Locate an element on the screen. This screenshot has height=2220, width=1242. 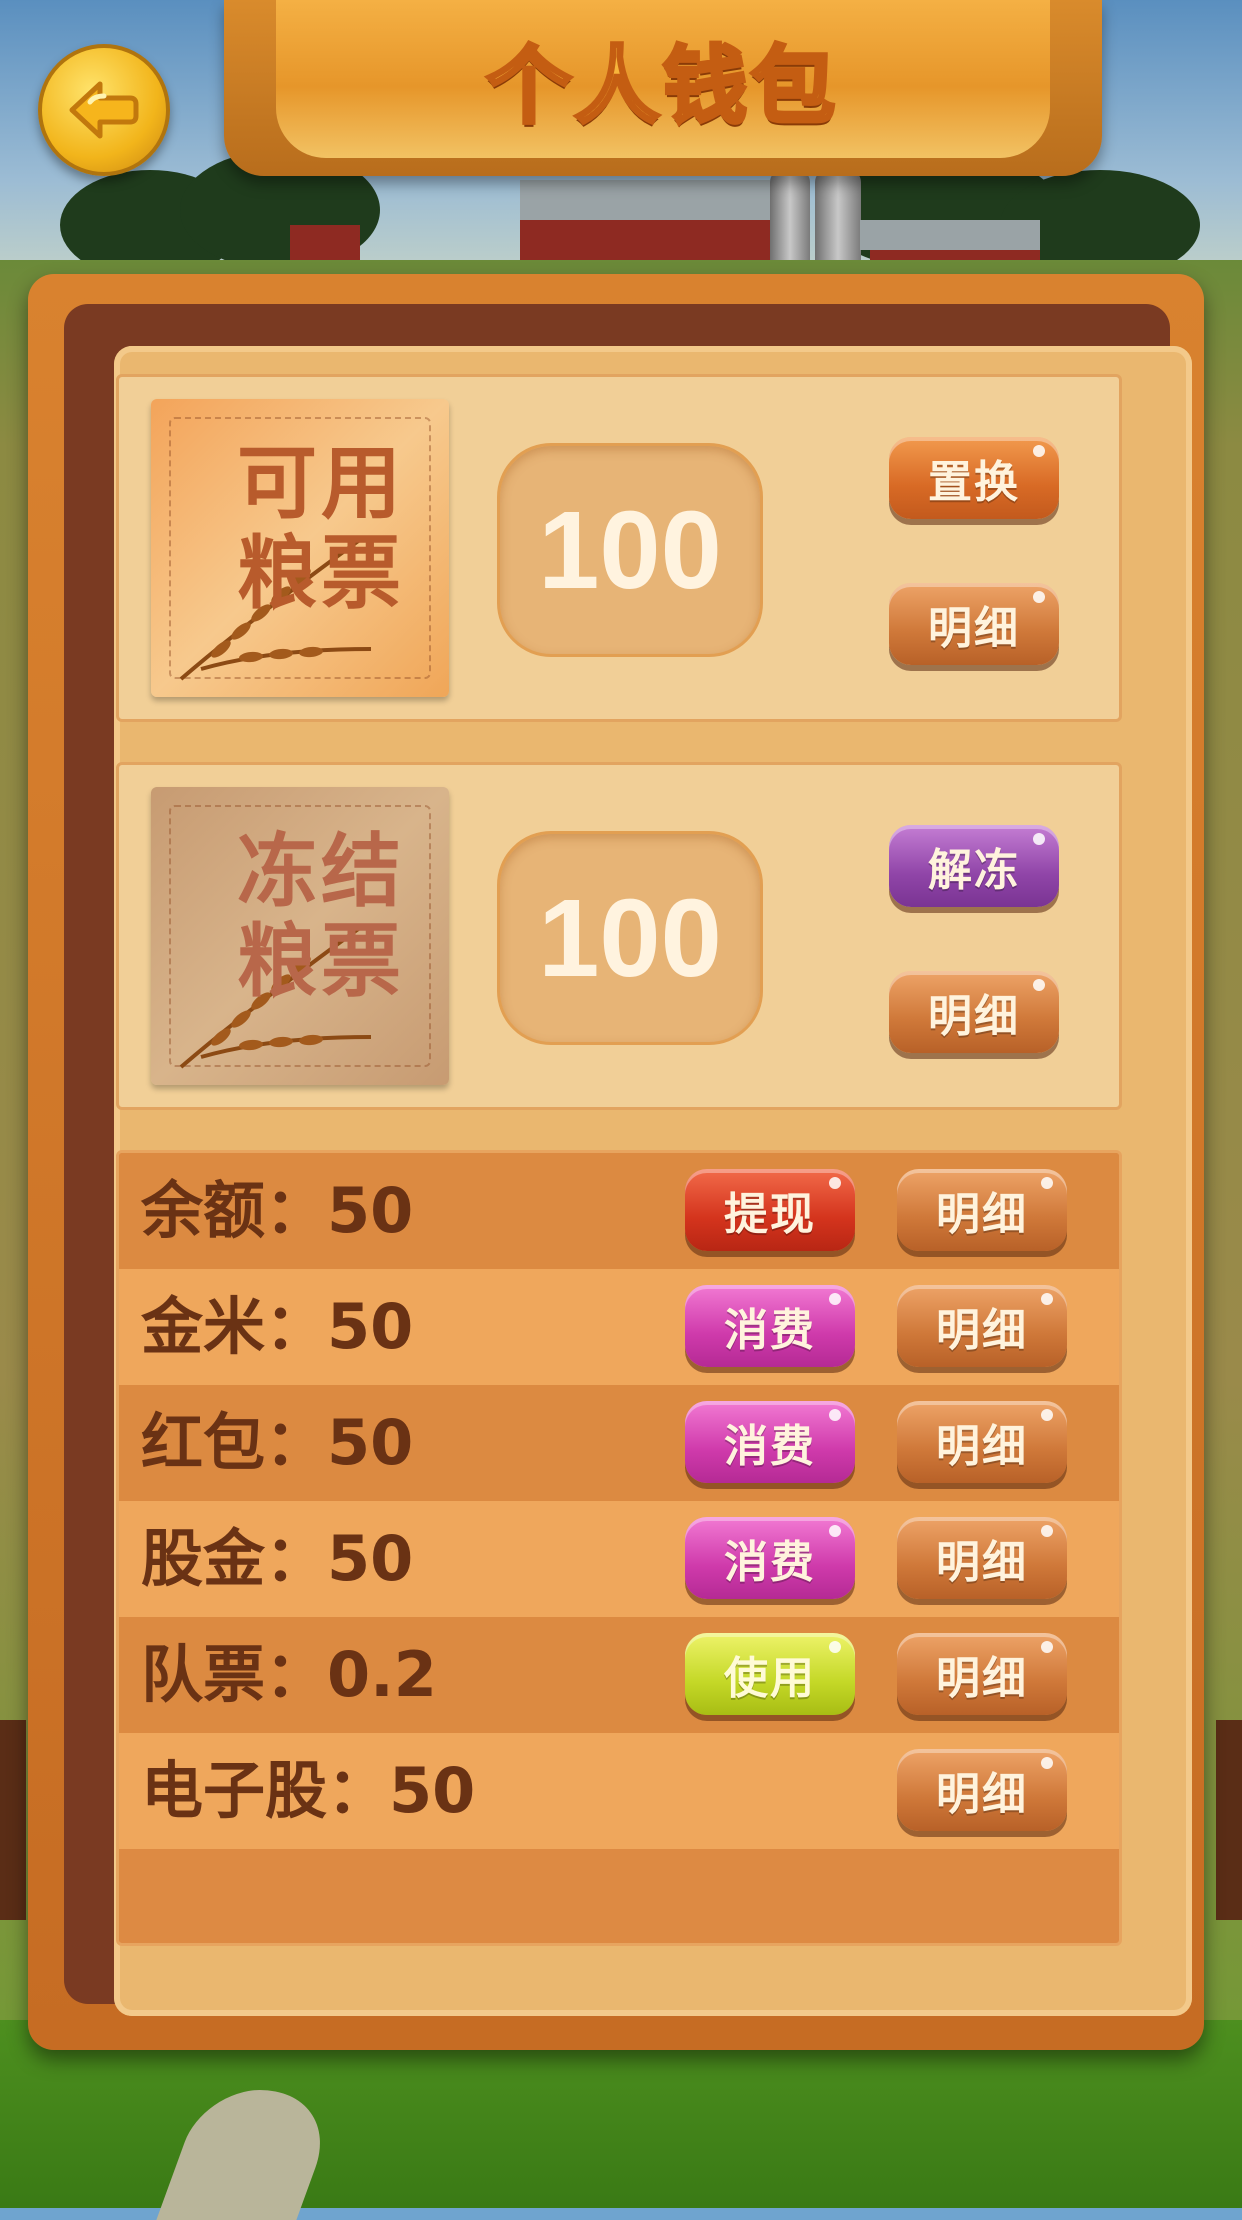
available-tickets-badge: 可用 粮票 is located at coordinates (300, 548).